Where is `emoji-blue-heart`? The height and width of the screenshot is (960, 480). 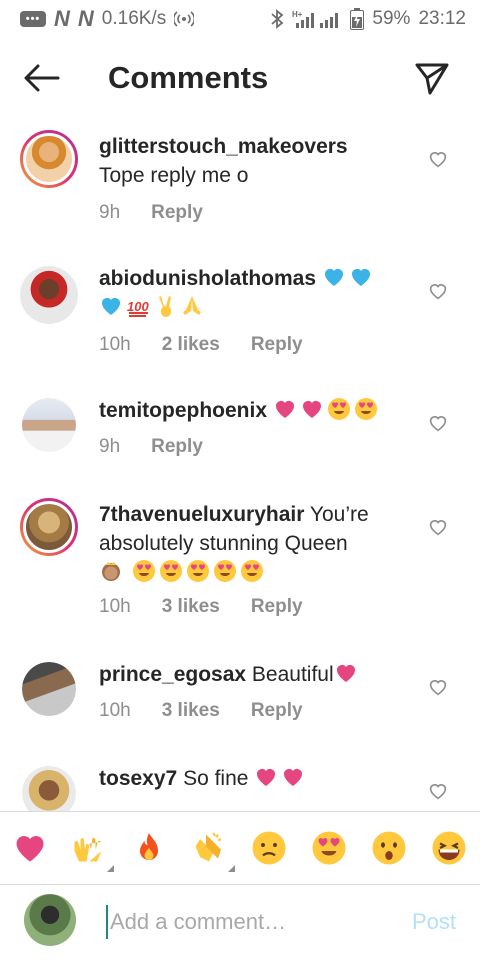 emoji-blue-heart is located at coordinates (349, 278).